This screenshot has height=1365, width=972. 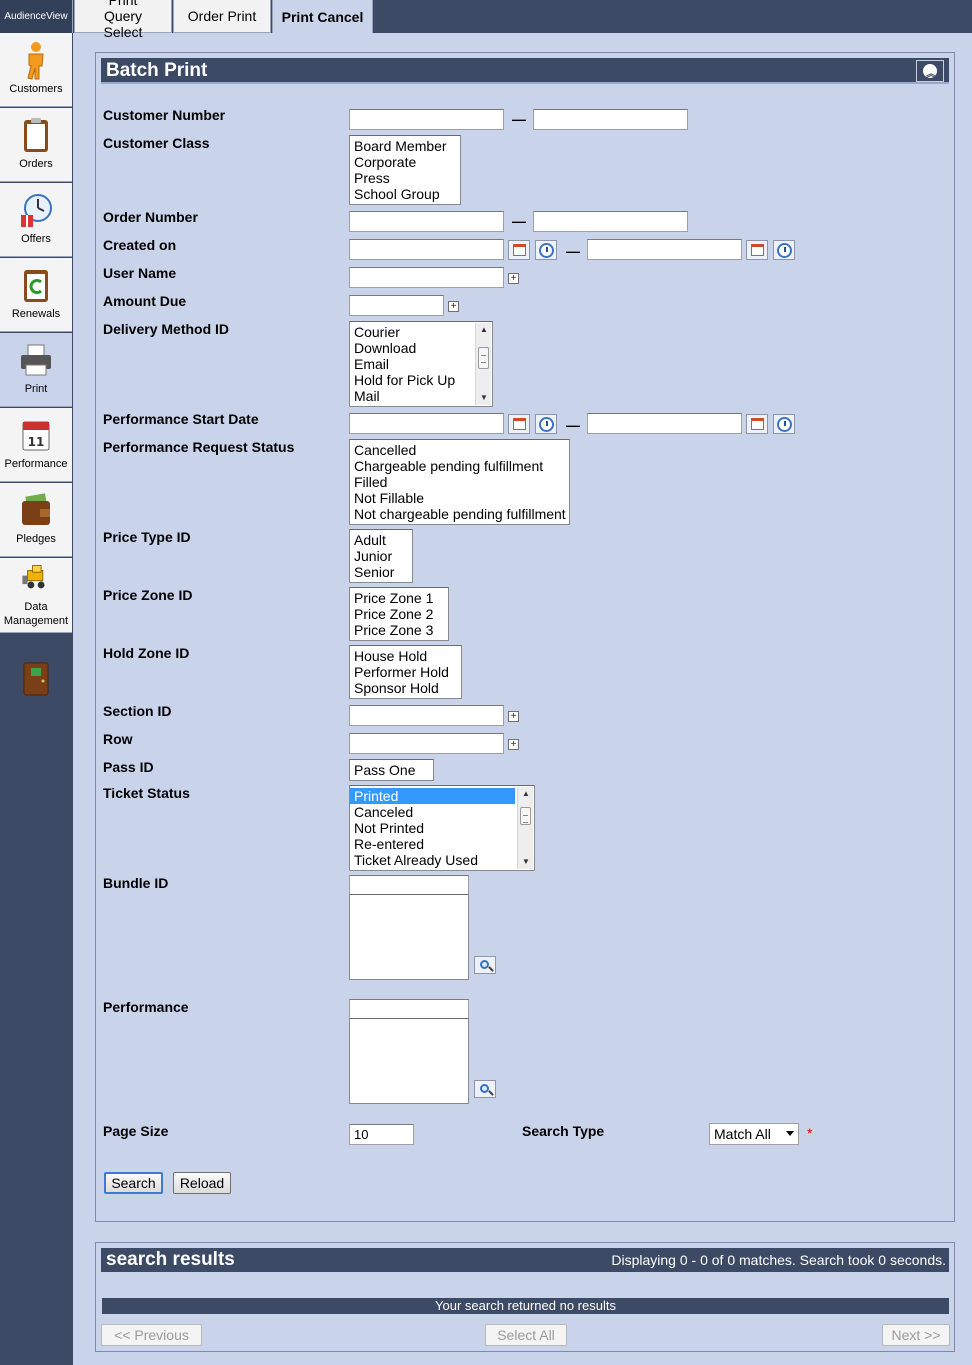 I want to click on sidebar-item-pledges: Pledges, so click(x=36, y=520).